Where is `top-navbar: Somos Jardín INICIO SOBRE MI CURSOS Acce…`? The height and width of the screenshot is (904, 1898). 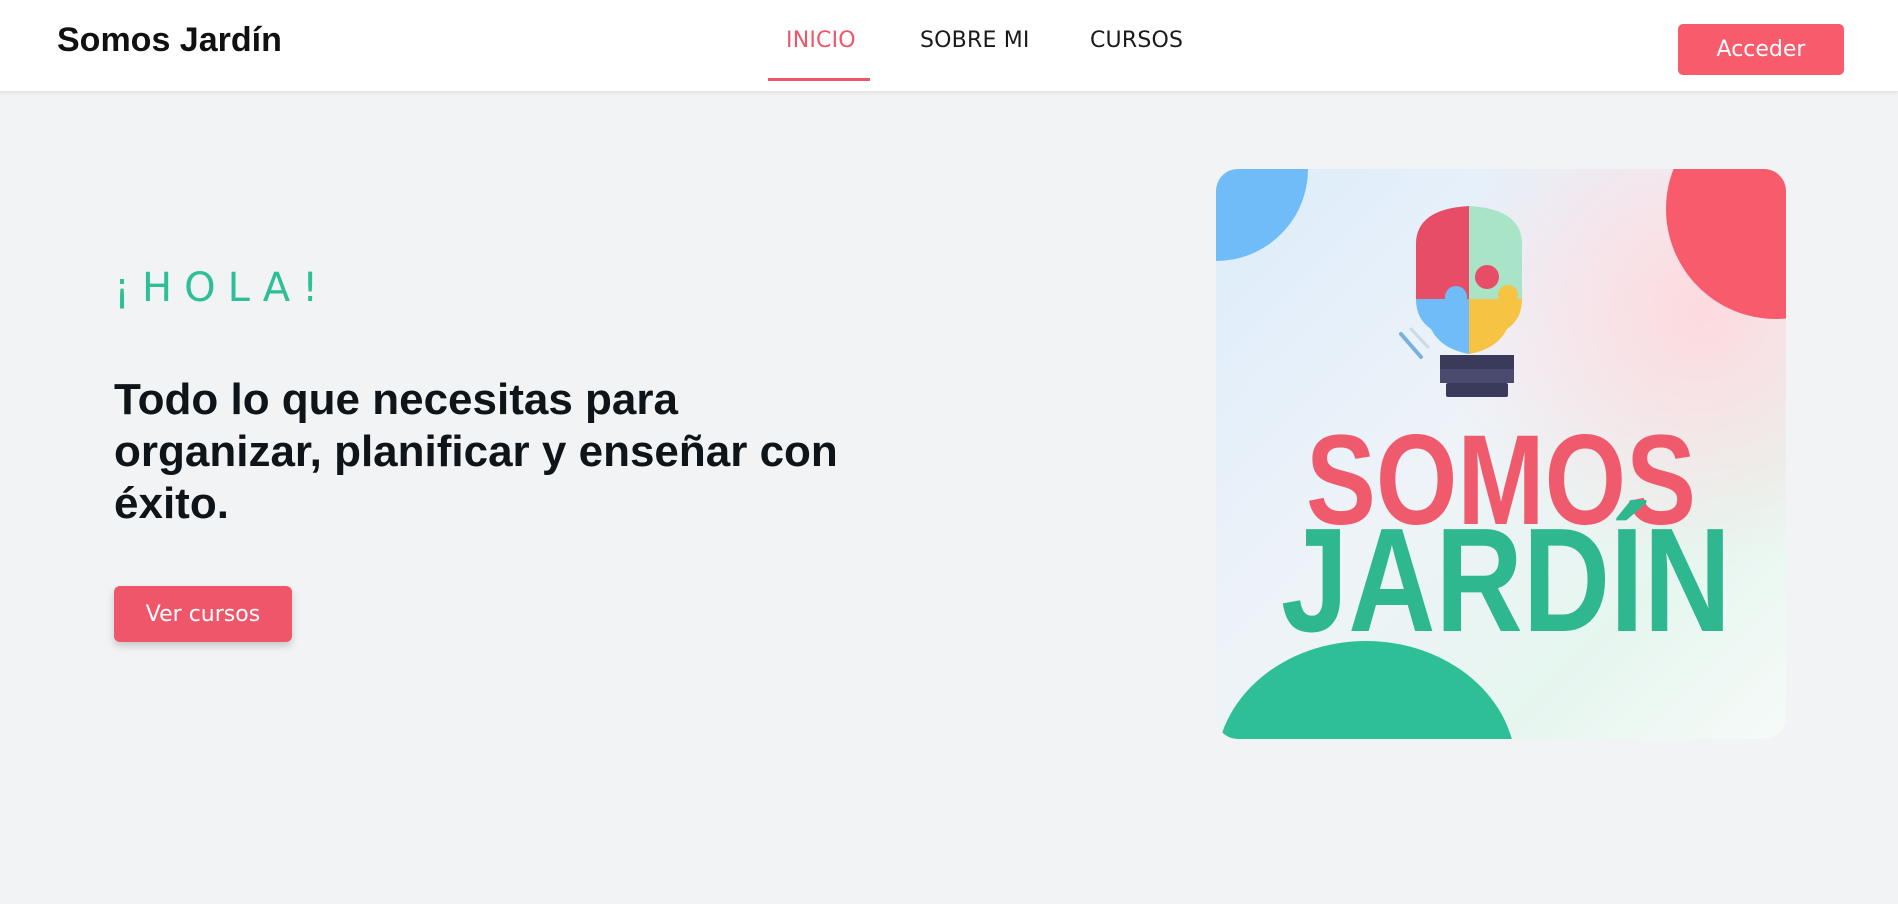 top-navbar: Somos Jardín INICIO SOBRE MI CURSOS Acce… is located at coordinates (949, 46).